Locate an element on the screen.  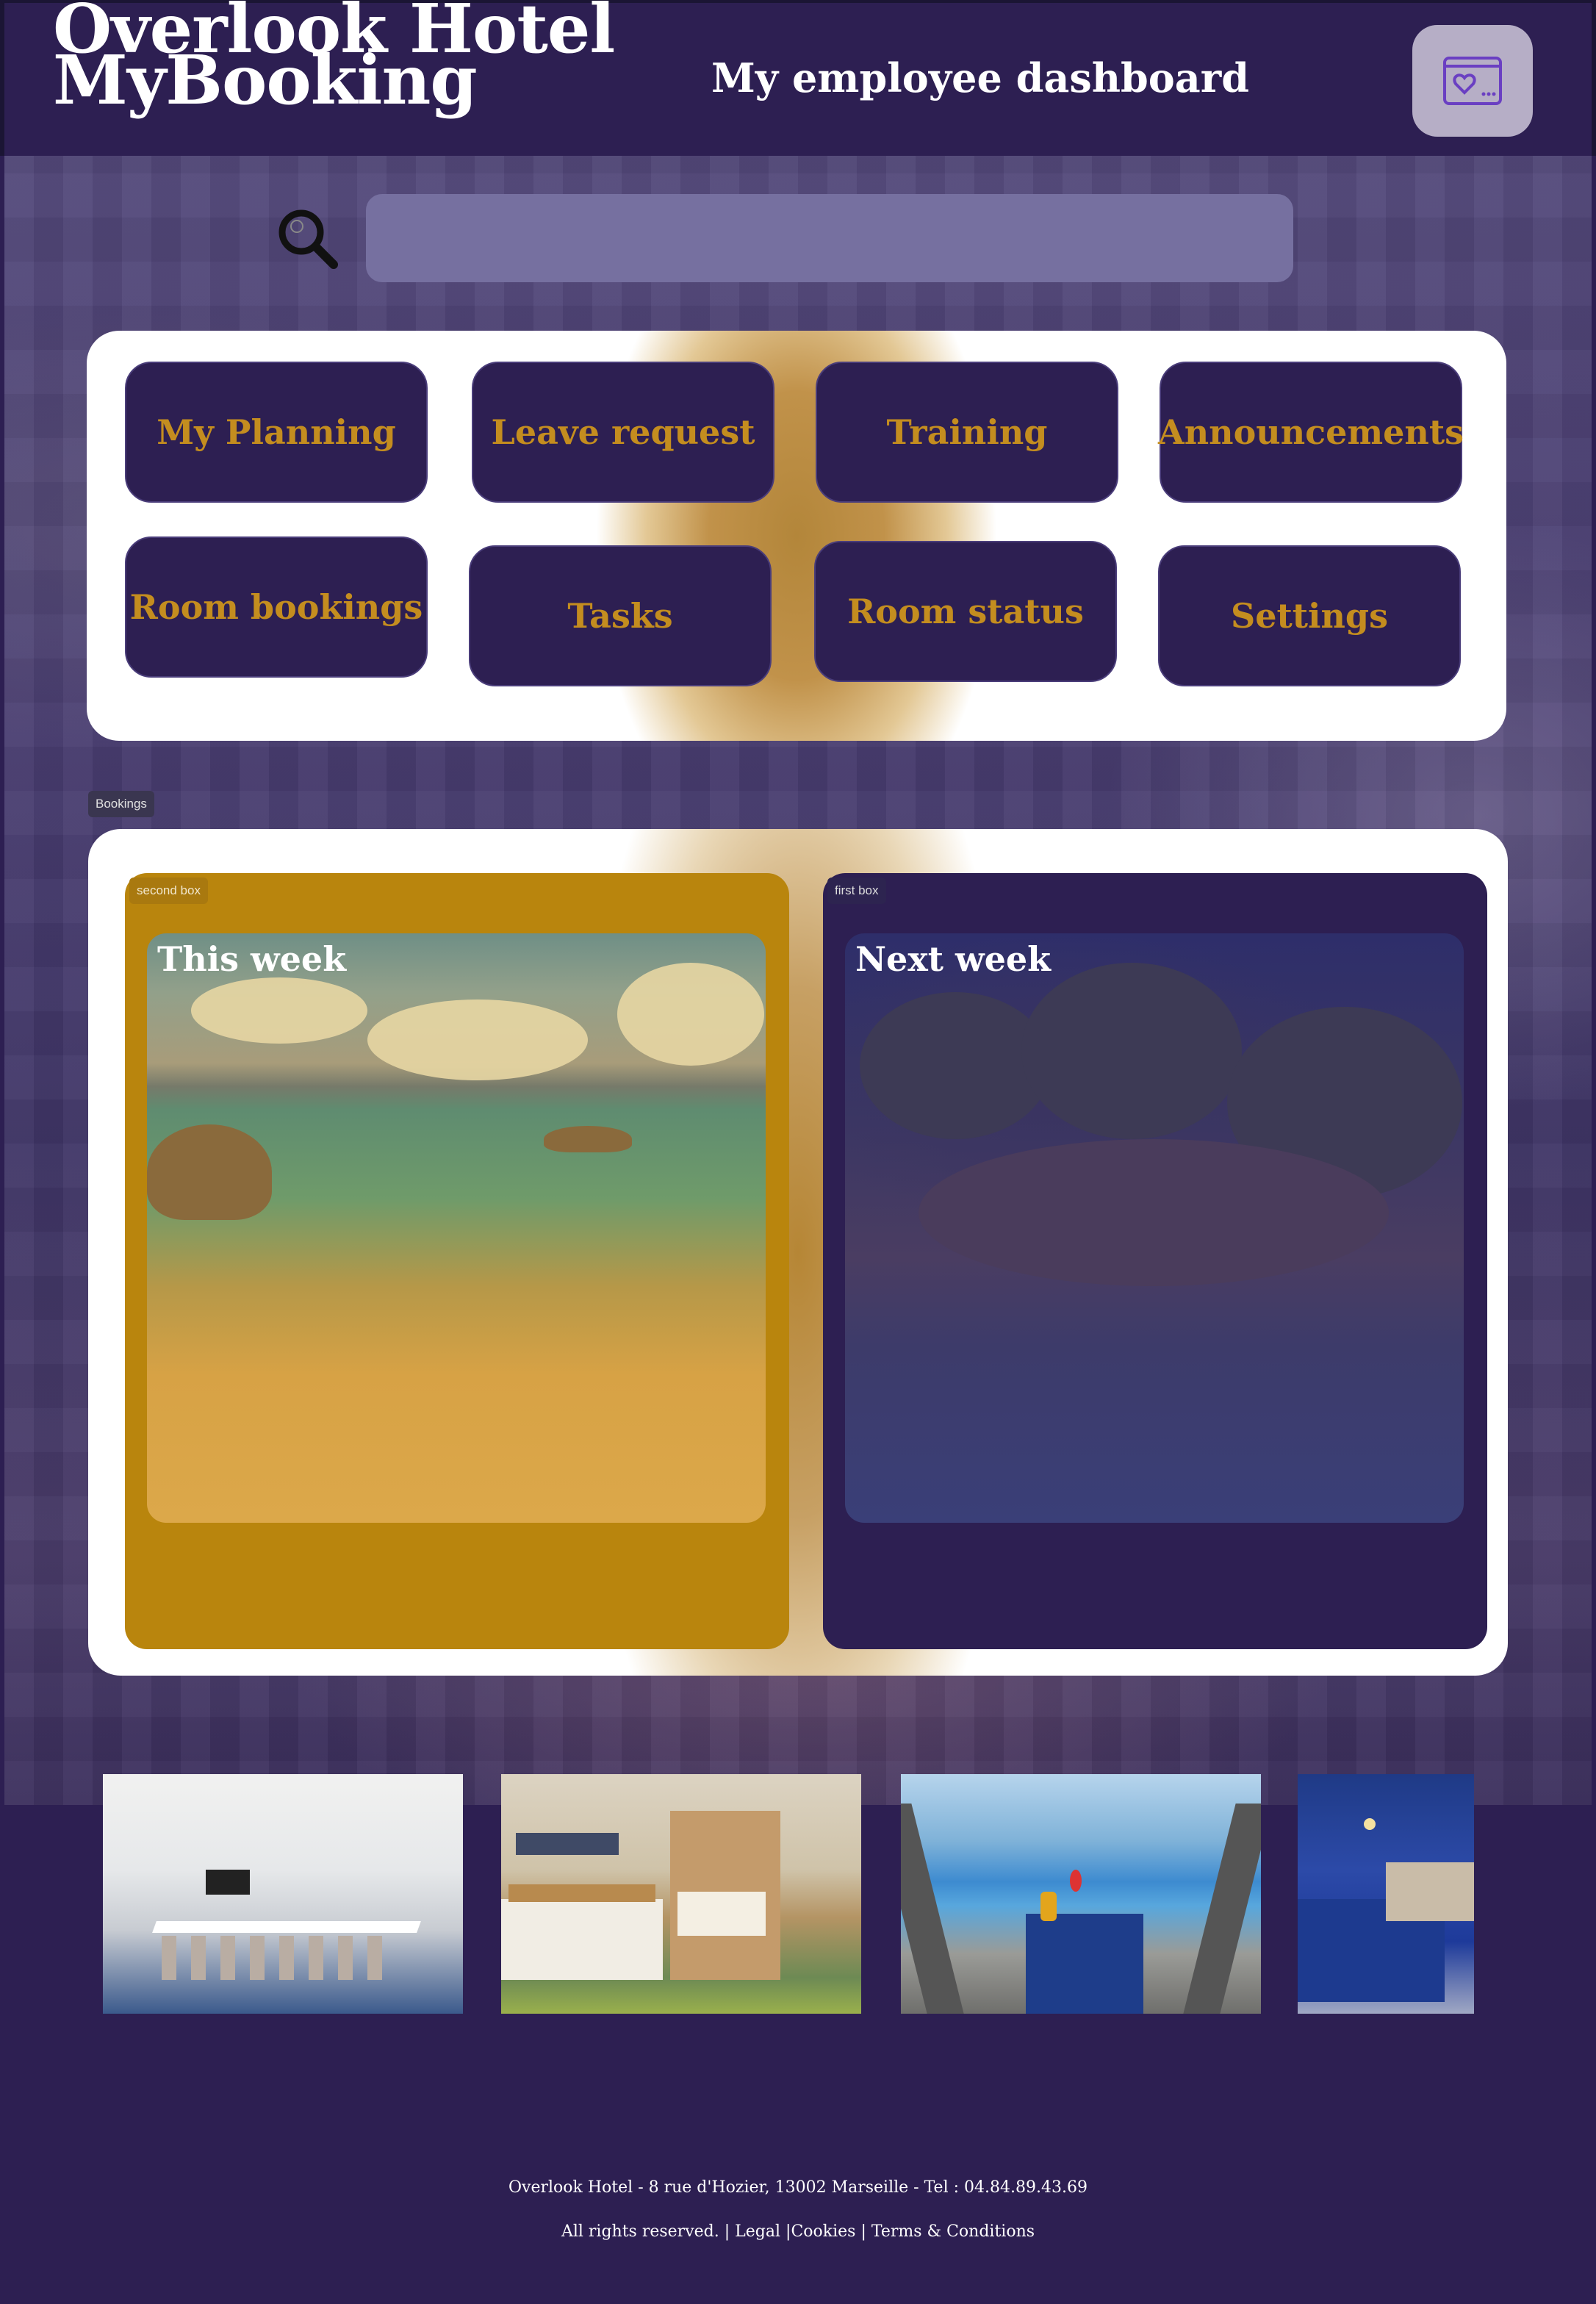
settings-button: Settings is located at coordinates (1309, 615).